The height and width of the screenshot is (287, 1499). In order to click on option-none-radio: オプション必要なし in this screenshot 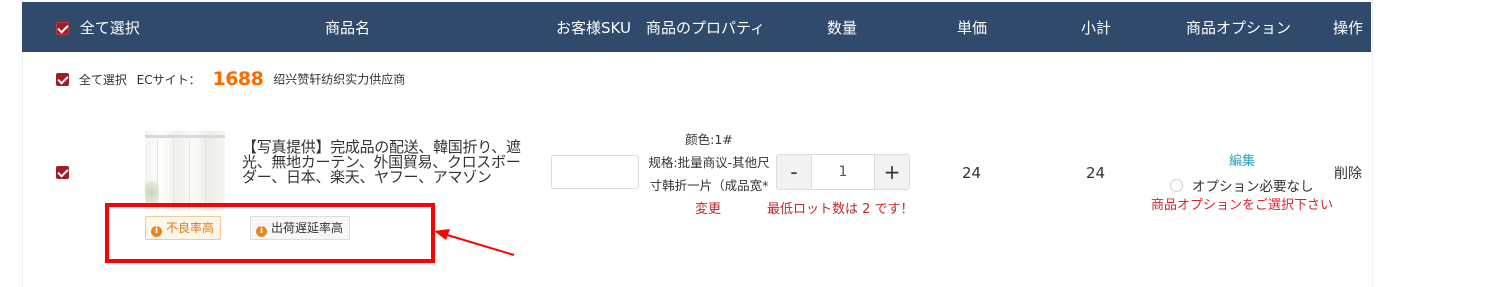, I will do `click(1242, 185)`.